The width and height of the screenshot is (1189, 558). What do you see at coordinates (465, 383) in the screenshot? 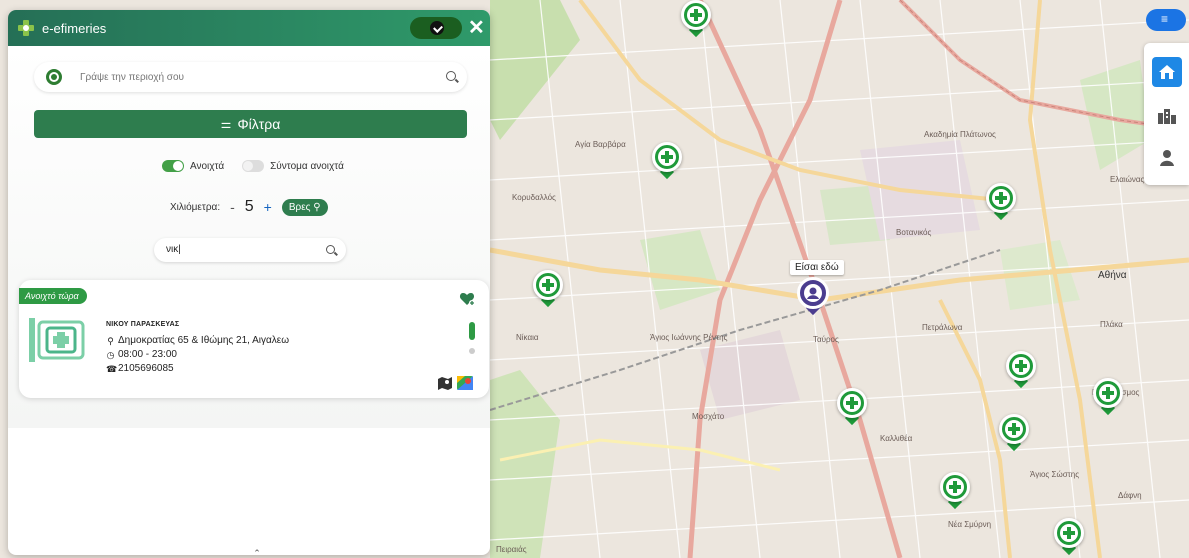
I see `google-maps-icon` at bounding box center [465, 383].